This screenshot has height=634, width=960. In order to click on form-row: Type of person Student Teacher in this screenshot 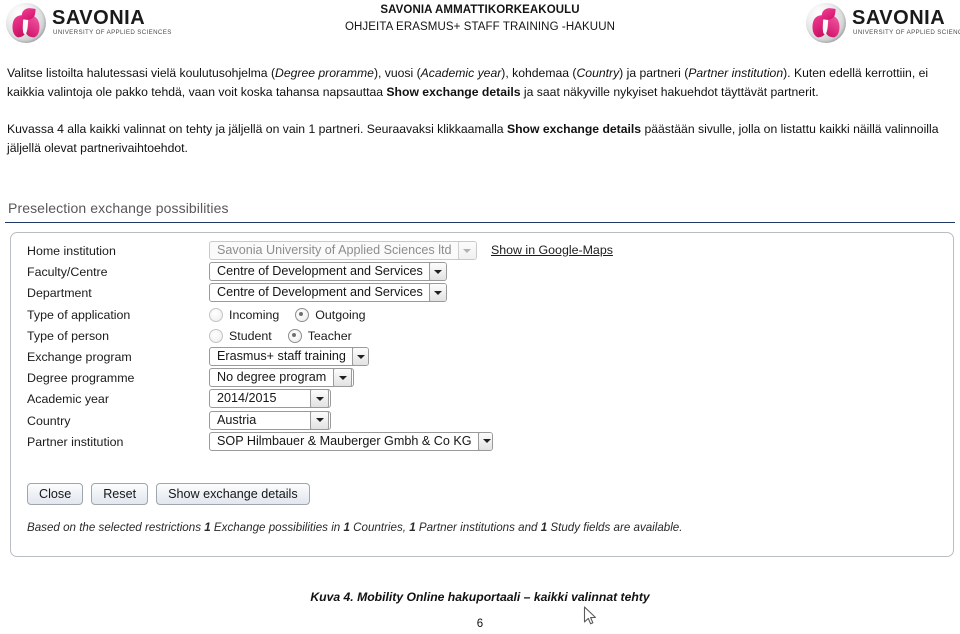, I will do `click(482, 336)`.